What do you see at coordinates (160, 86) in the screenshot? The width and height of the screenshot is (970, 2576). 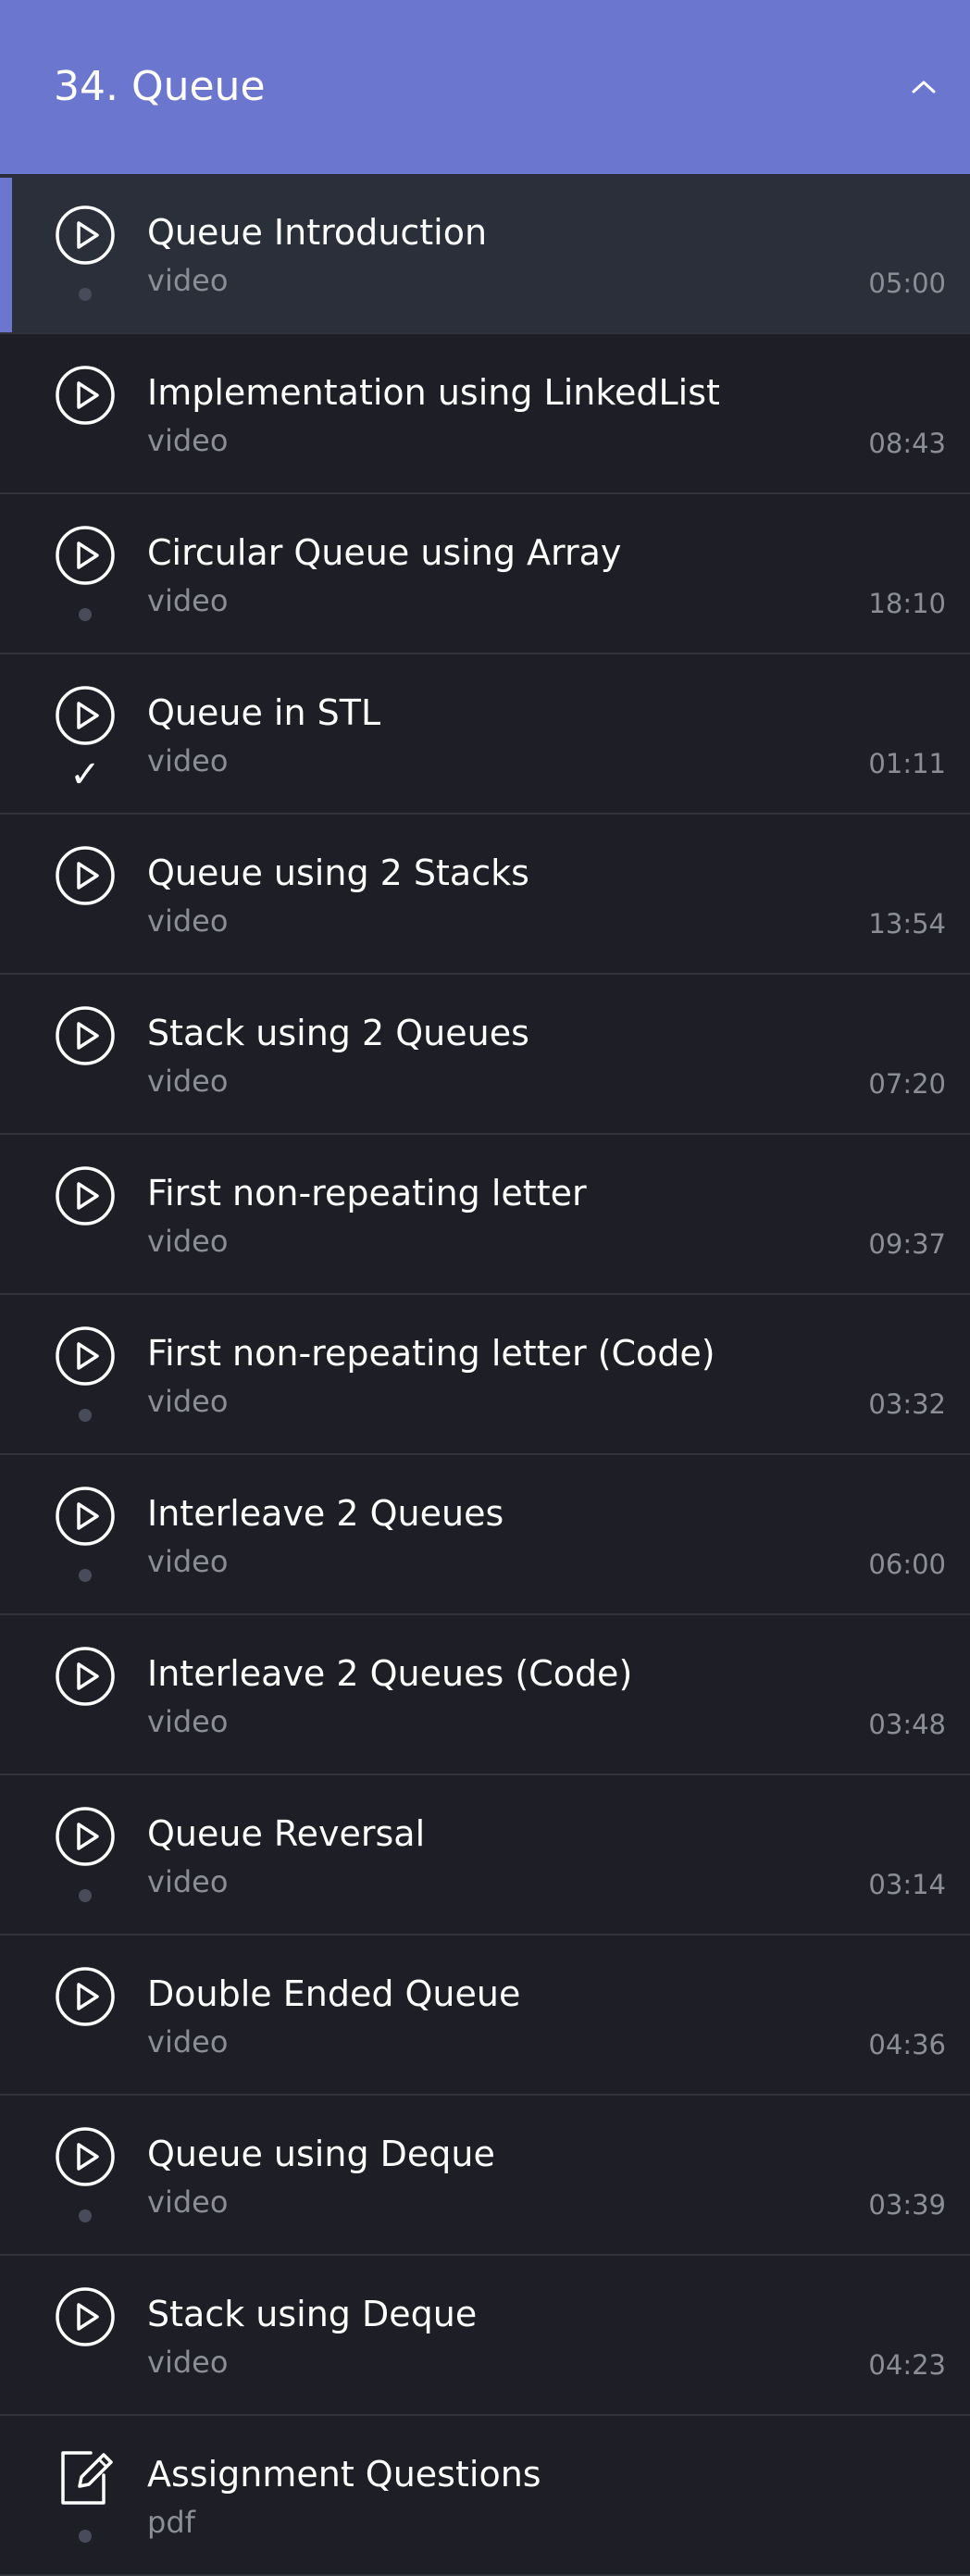 I see `section-title: 34. Queue` at bounding box center [160, 86].